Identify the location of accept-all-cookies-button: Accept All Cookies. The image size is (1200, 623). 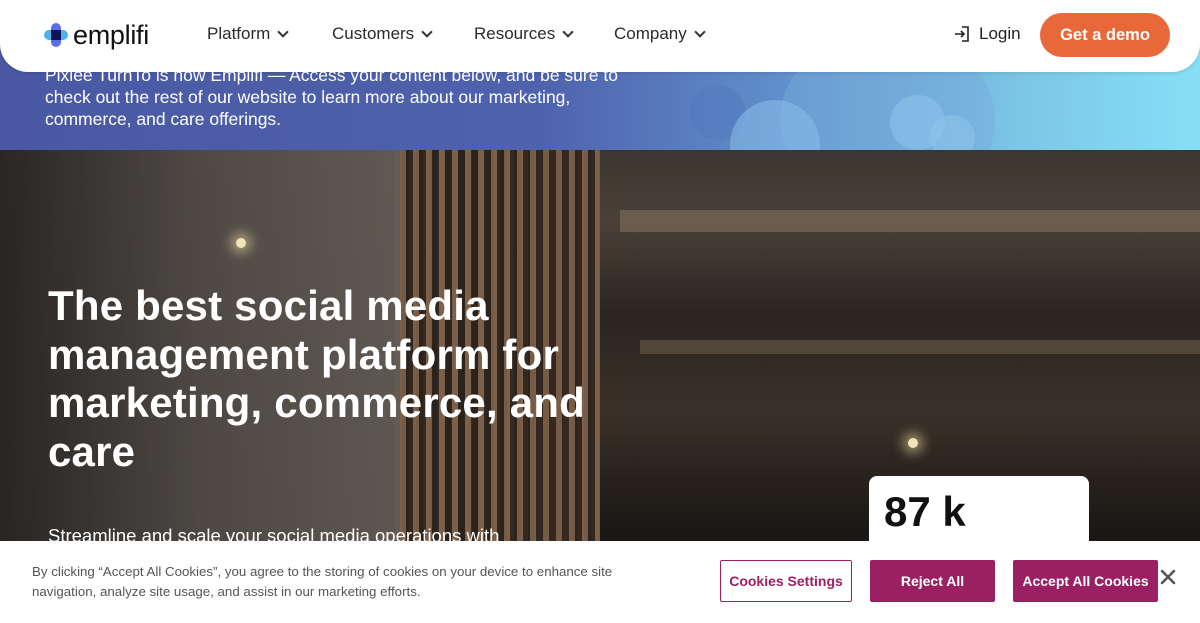
(1085, 581).